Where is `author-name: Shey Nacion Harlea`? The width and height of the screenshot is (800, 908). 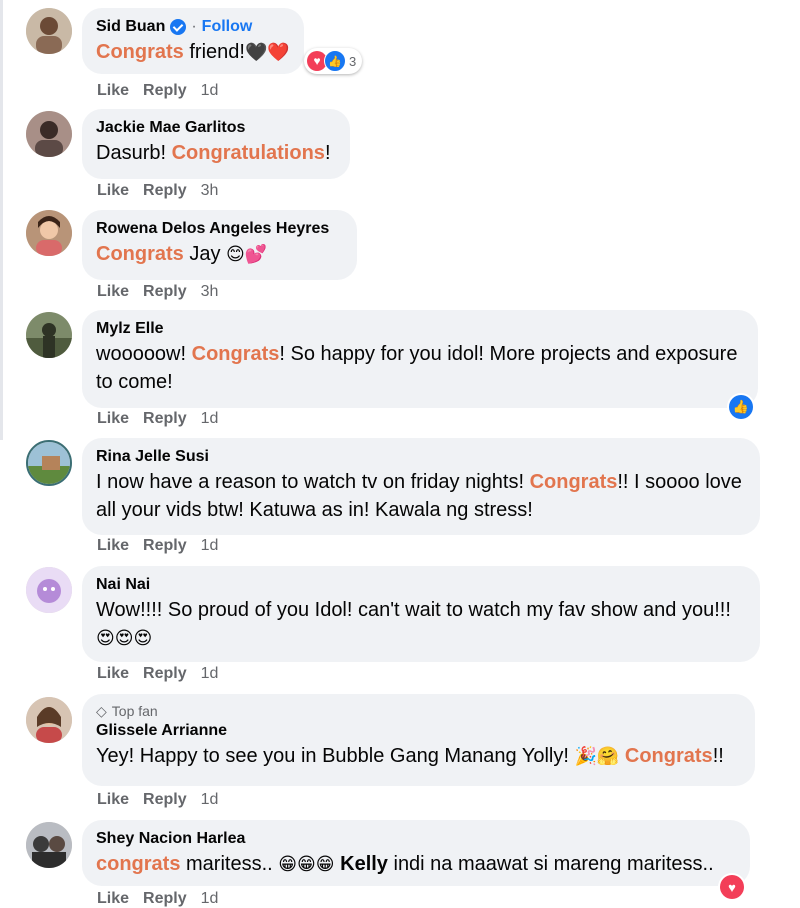
author-name: Shey Nacion Harlea is located at coordinates (170, 839).